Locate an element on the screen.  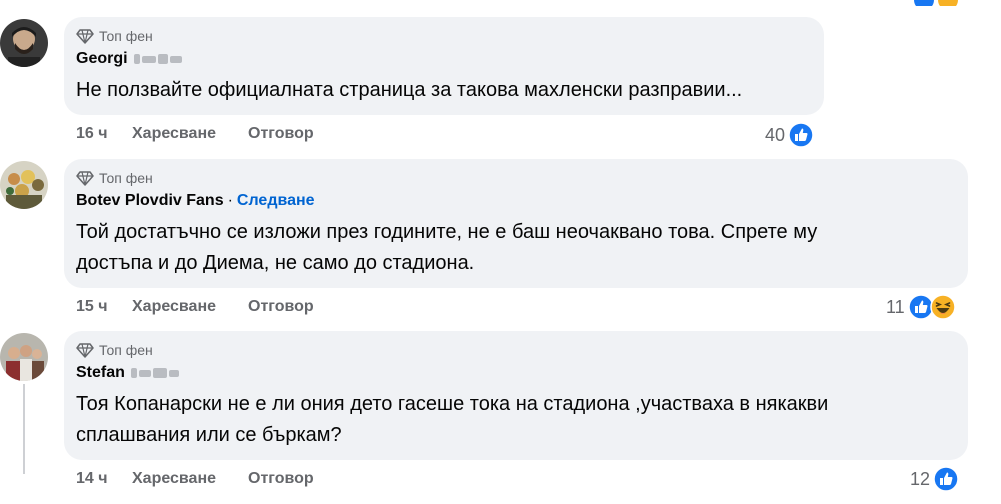
reaction-summary: 12 is located at coordinates (934, 479).